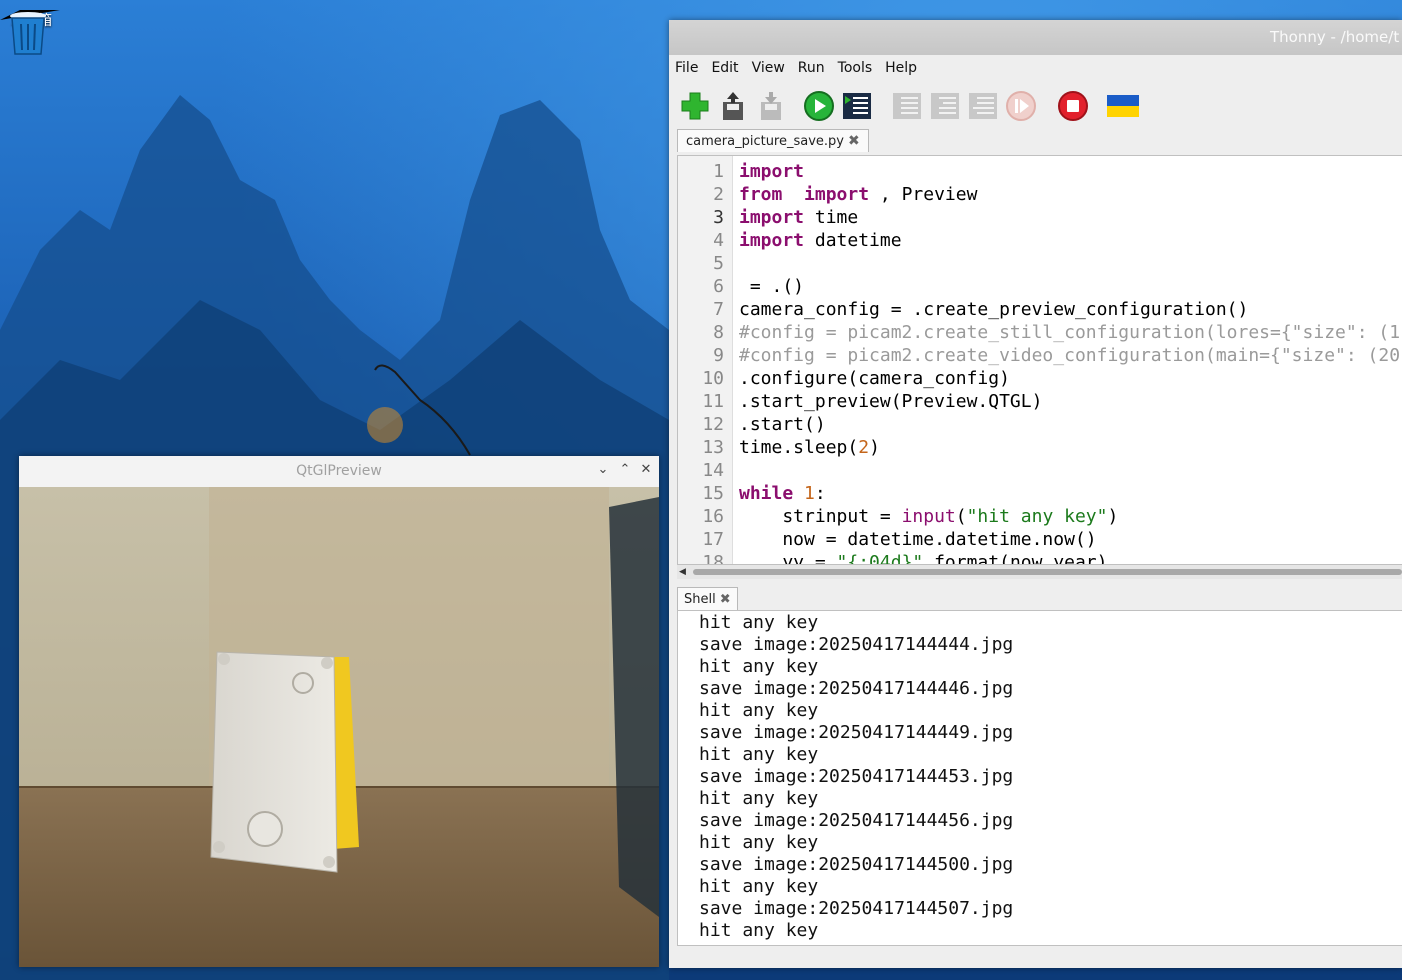  What do you see at coordinates (713, 447) in the screenshot?
I see `line-number: 13` at bounding box center [713, 447].